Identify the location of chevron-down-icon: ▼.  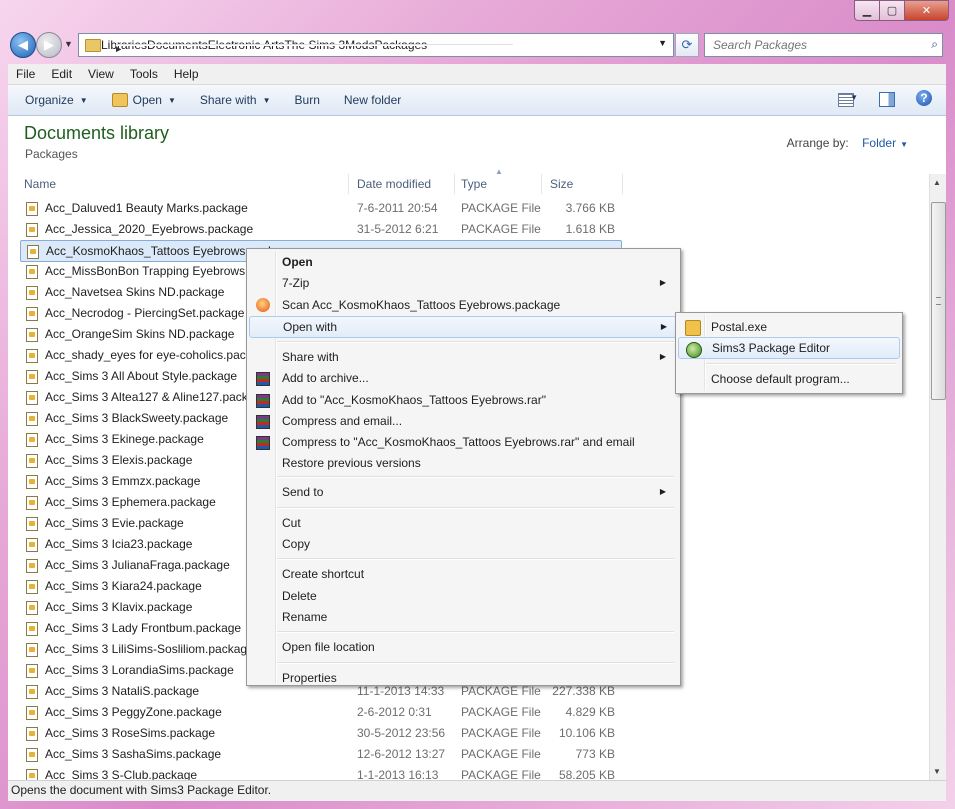
(904, 144).